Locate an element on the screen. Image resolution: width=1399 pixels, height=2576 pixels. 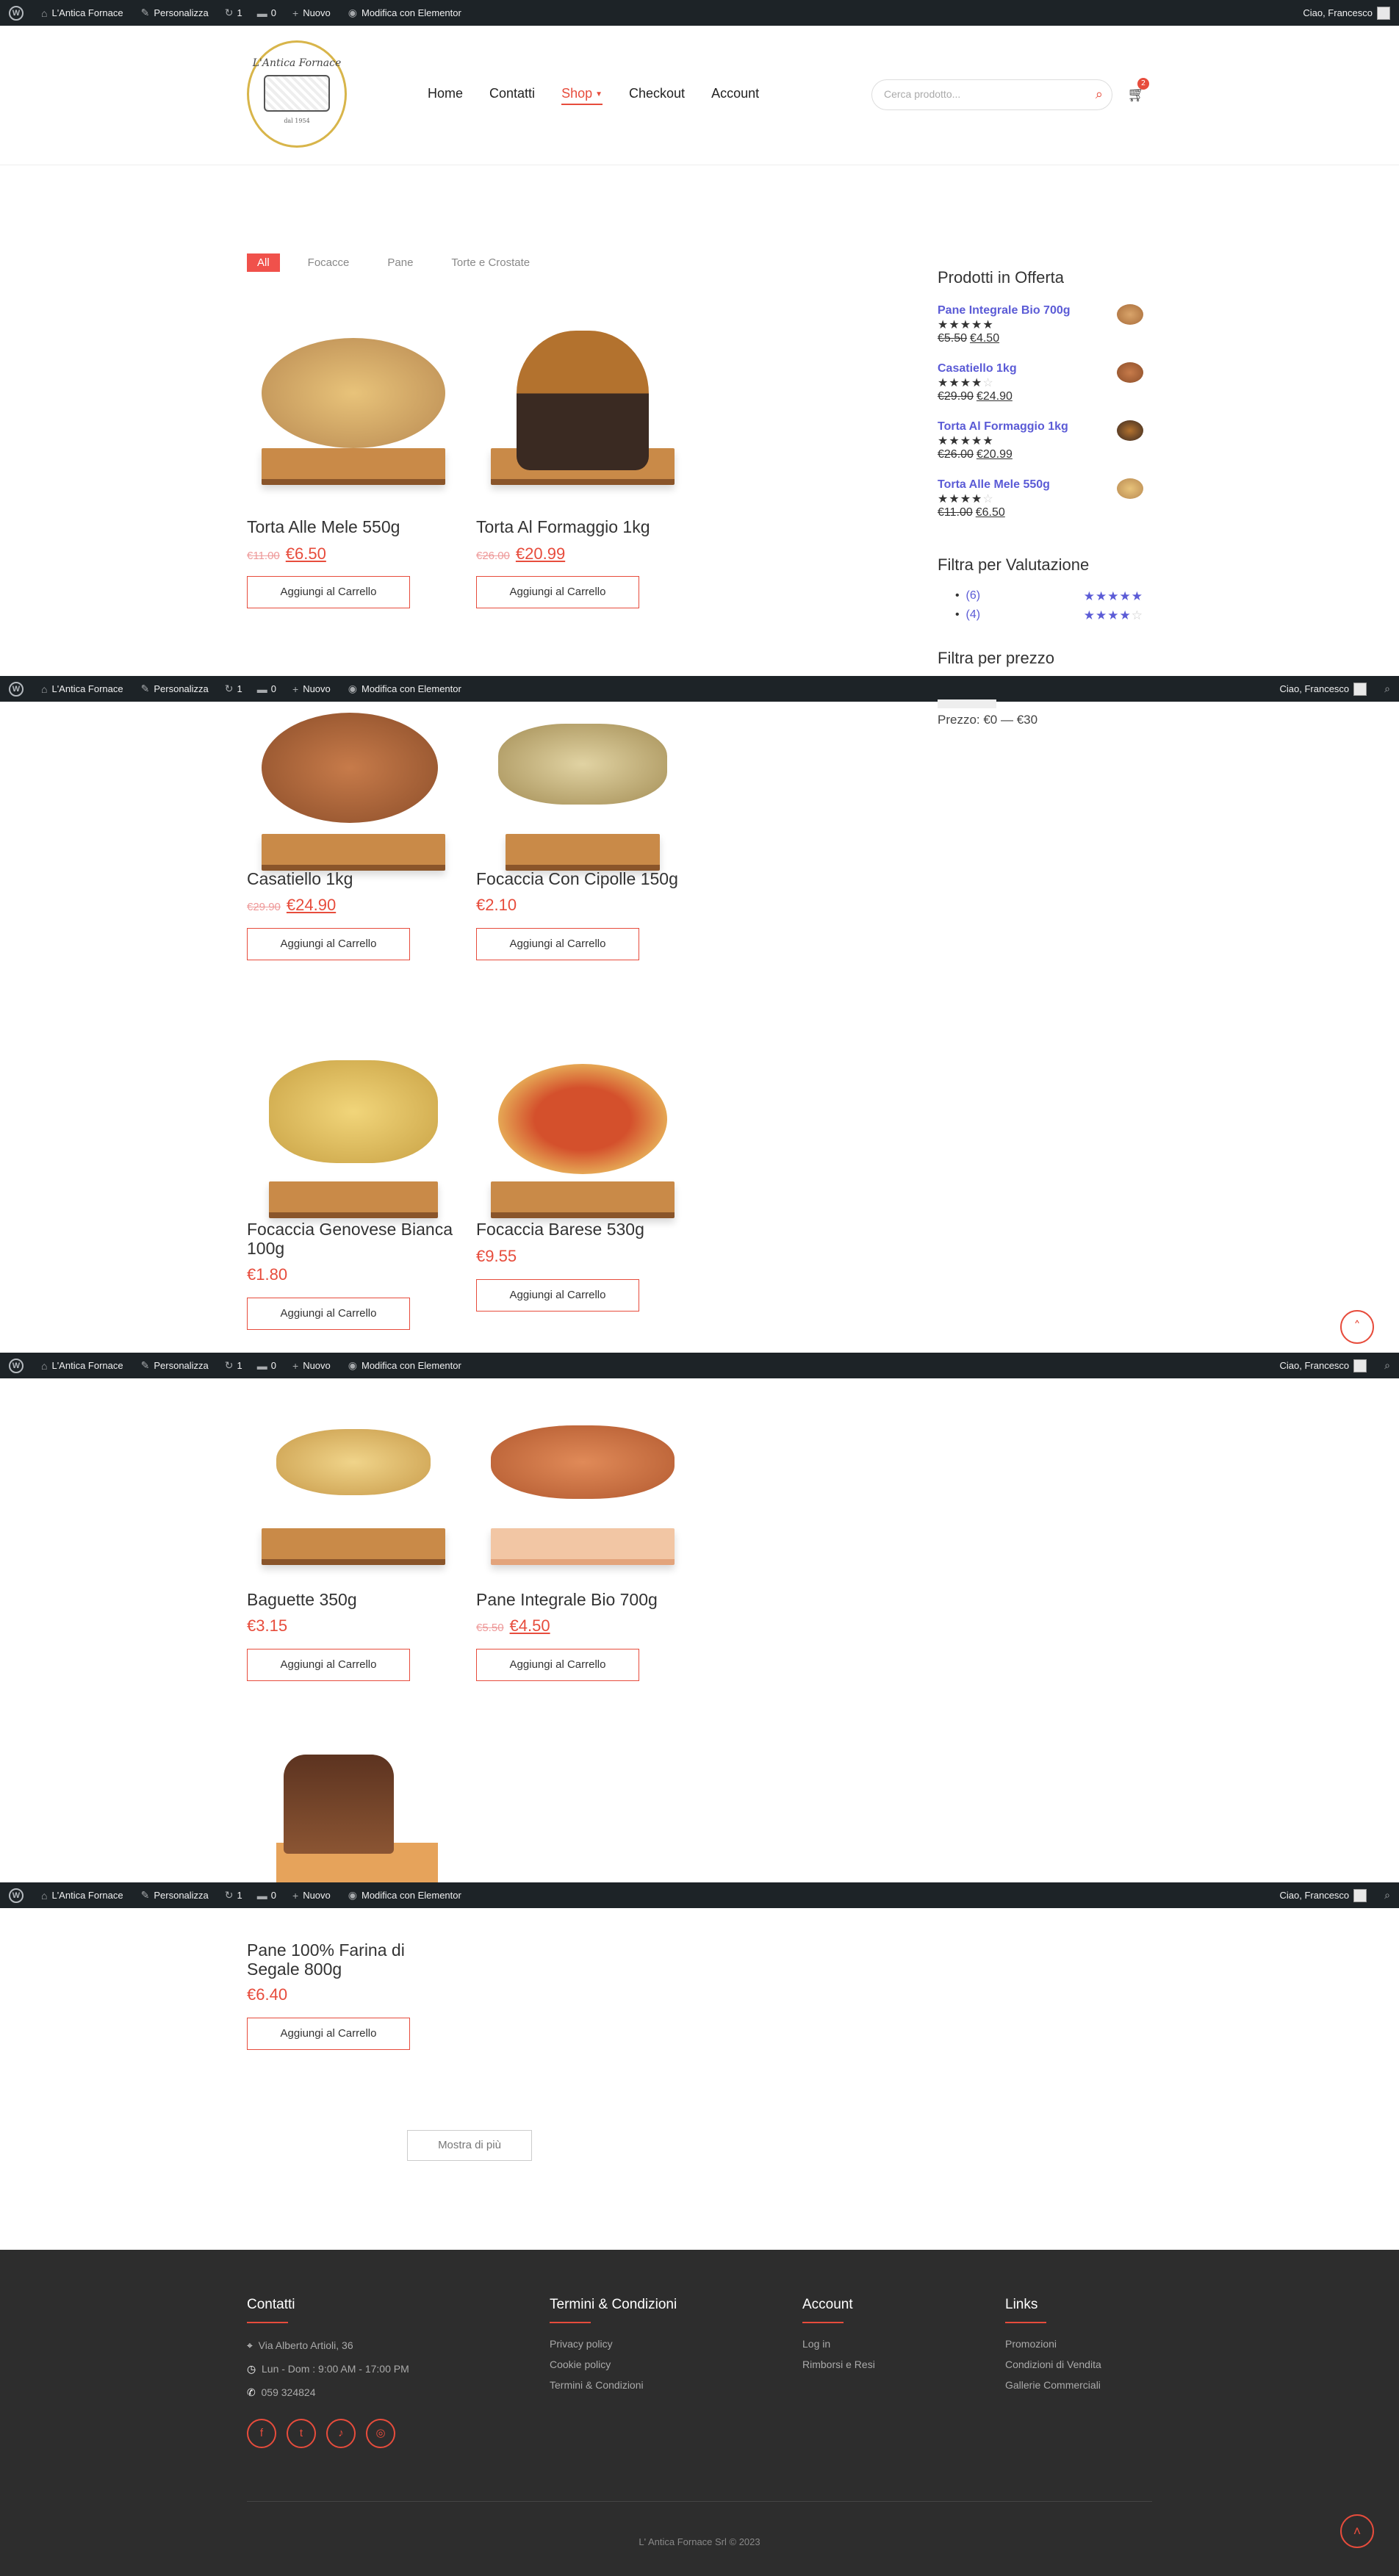
filter-pane: Pane is located at coordinates (400, 262).